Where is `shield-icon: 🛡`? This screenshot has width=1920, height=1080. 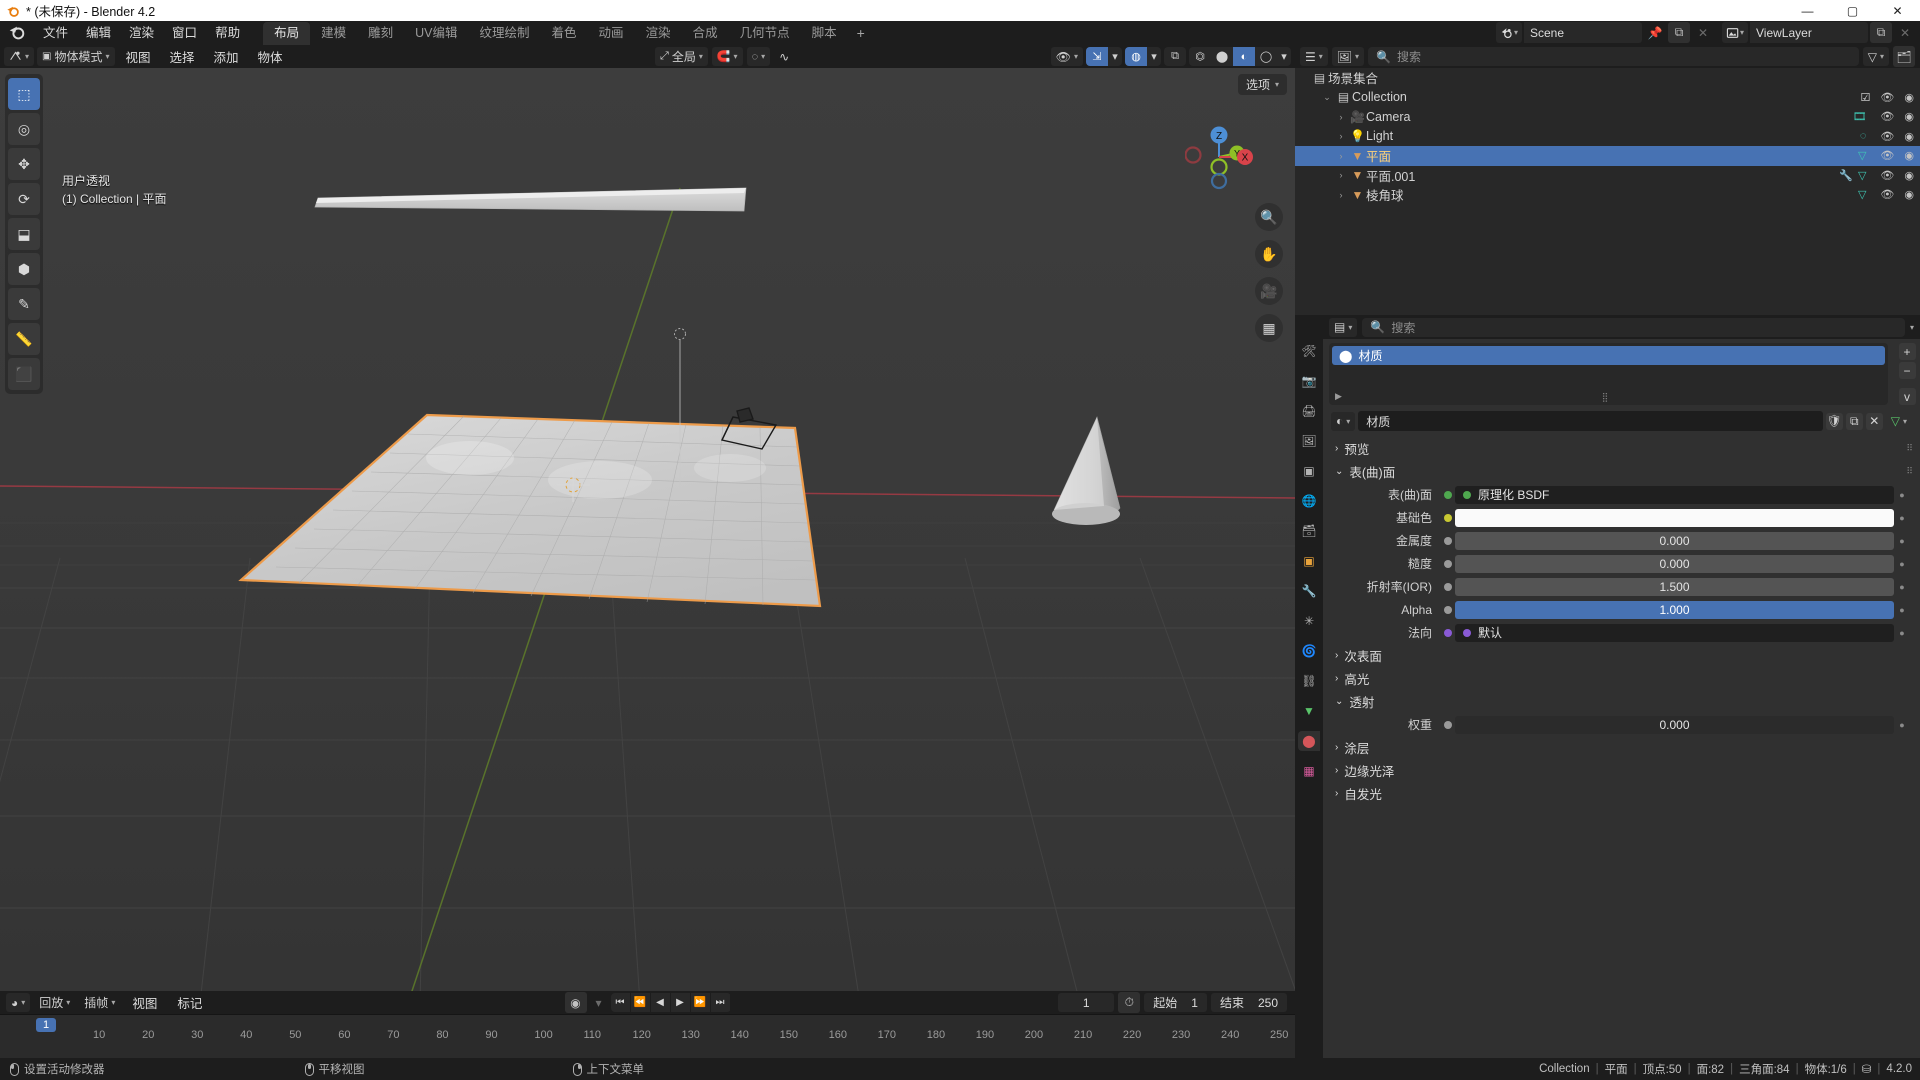 shield-icon: 🛡 is located at coordinates (1834, 421).